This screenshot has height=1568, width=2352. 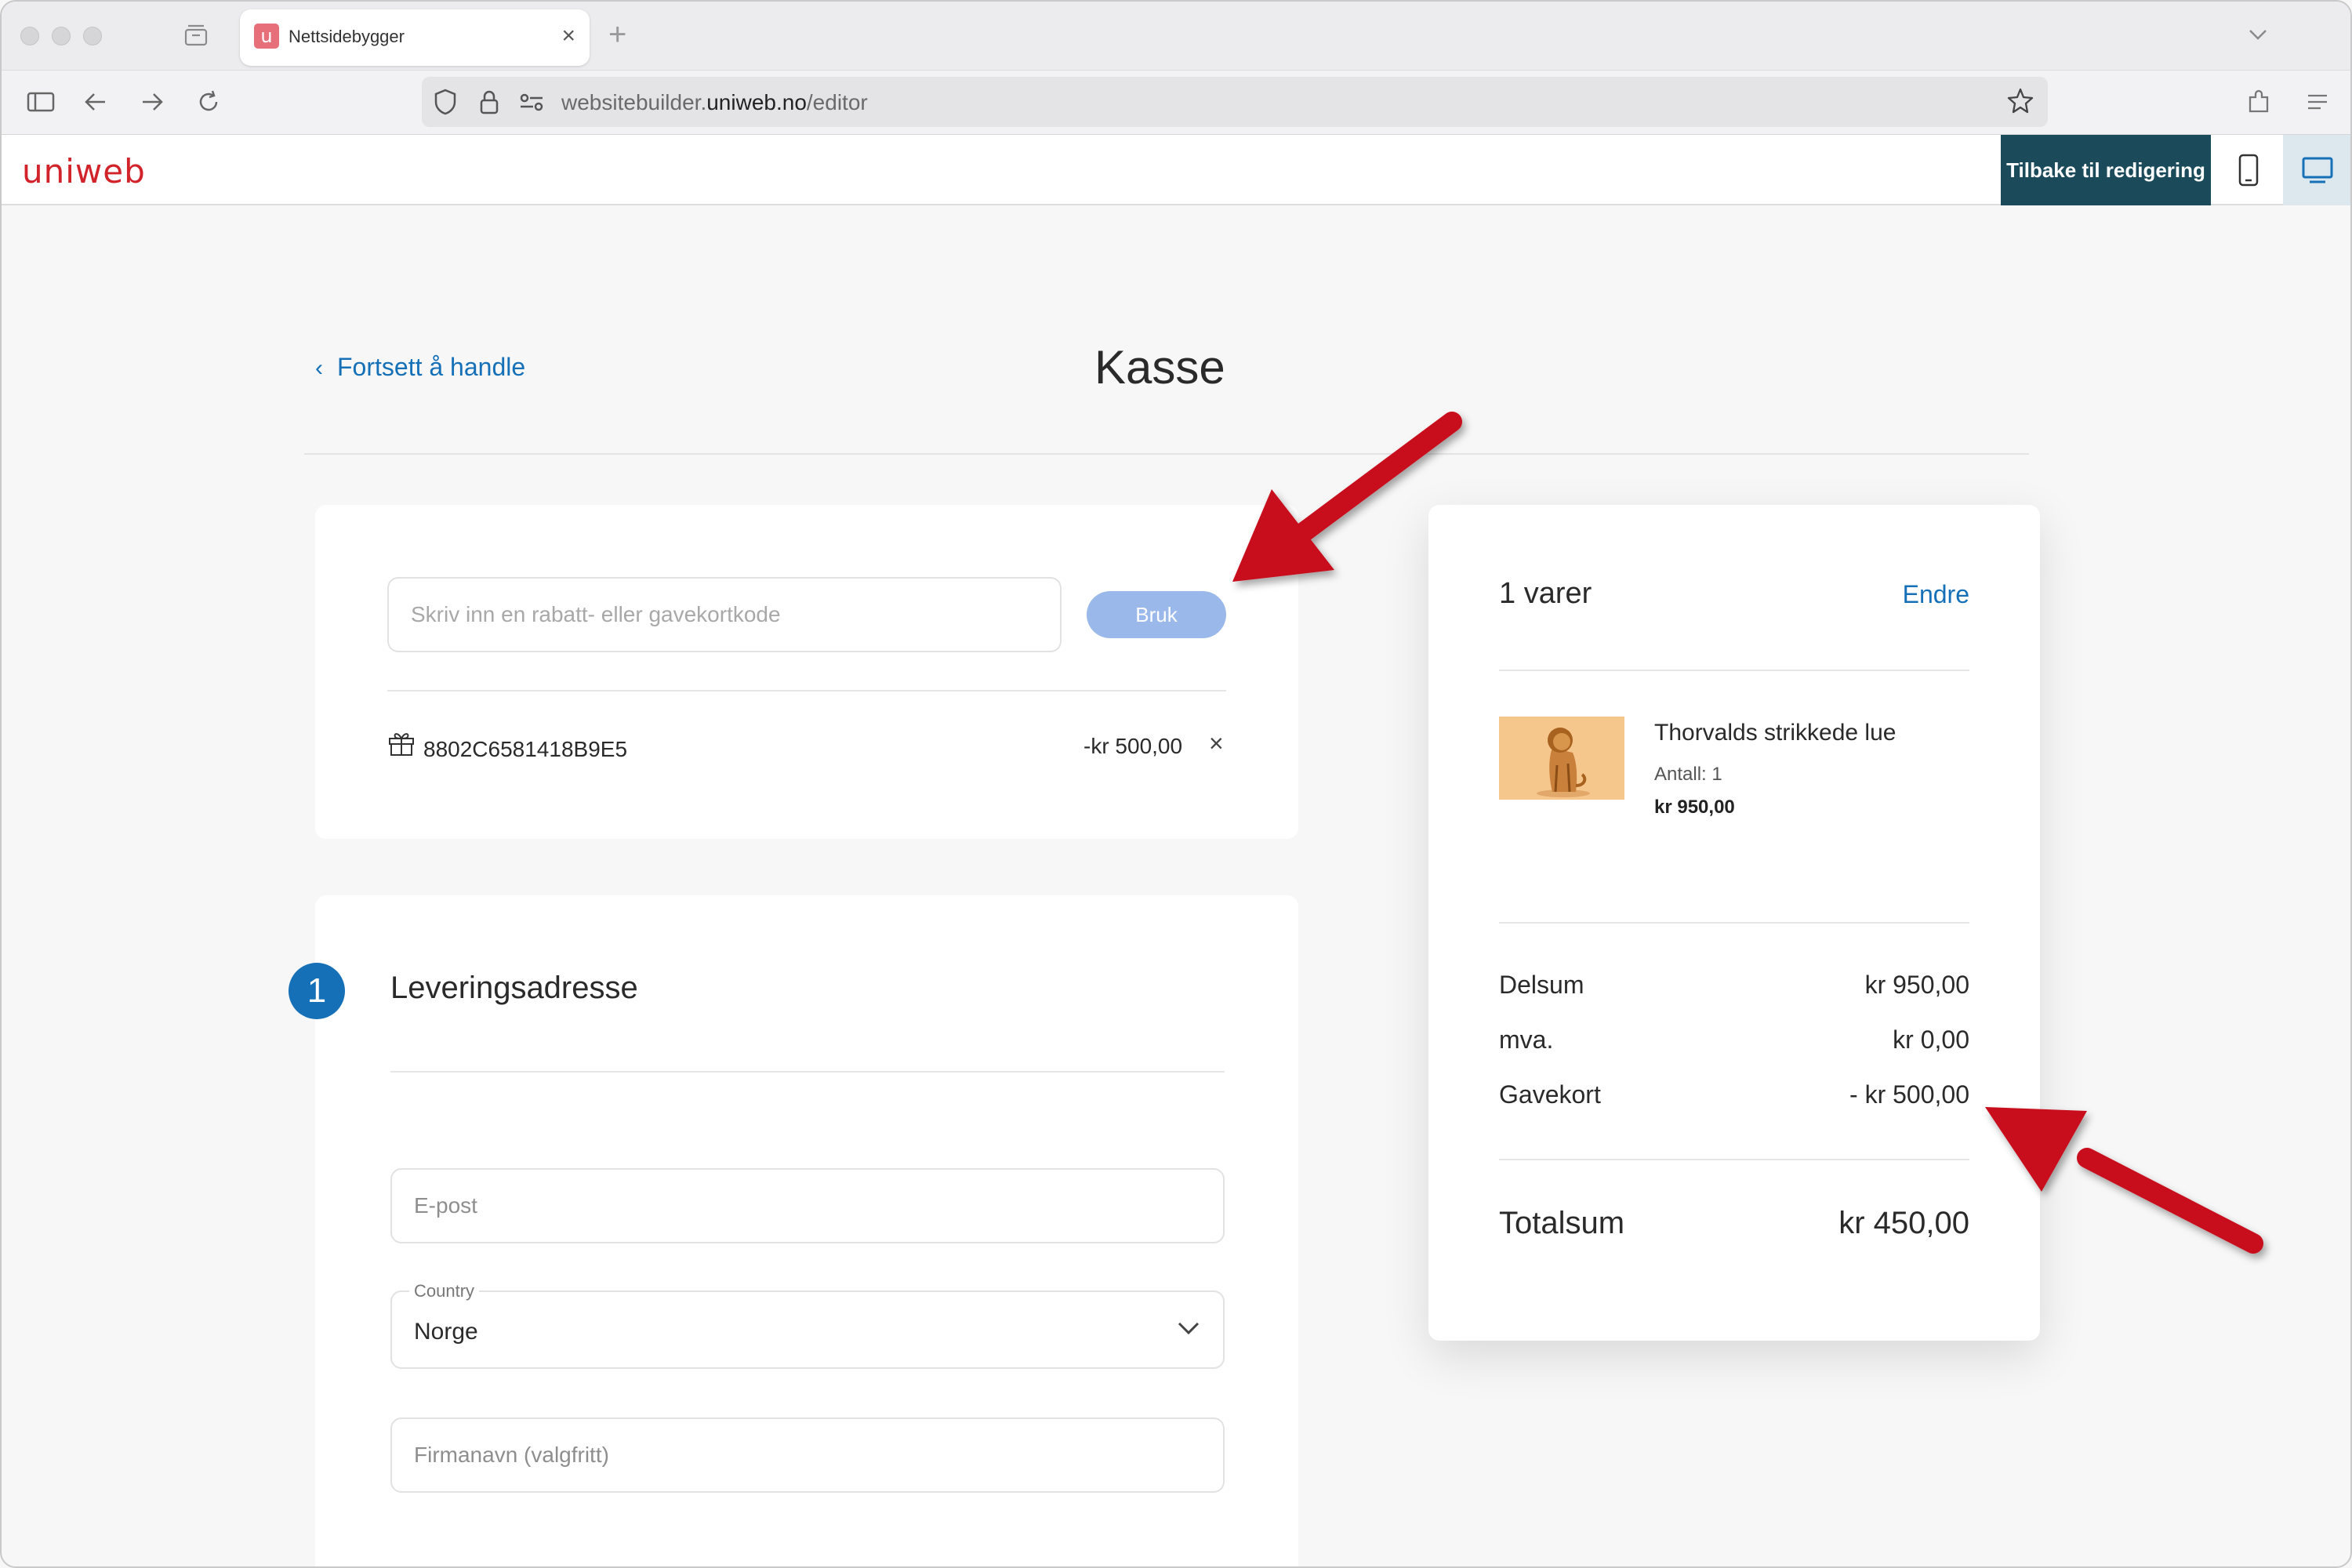 I want to click on tab-overview-icon, so click(x=196, y=35).